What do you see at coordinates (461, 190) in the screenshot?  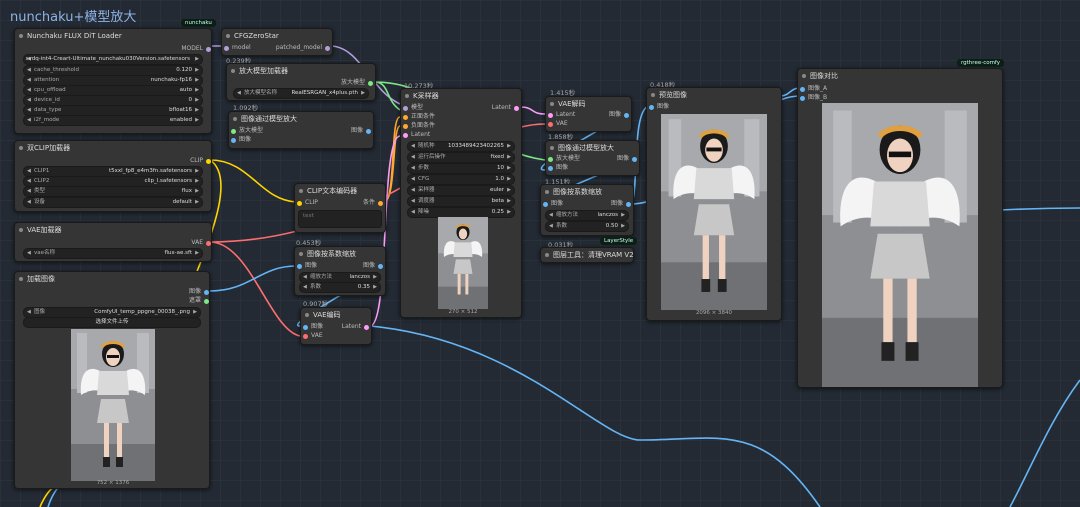 I see `sampler-widget: ◀ 采样器 euler ▶` at bounding box center [461, 190].